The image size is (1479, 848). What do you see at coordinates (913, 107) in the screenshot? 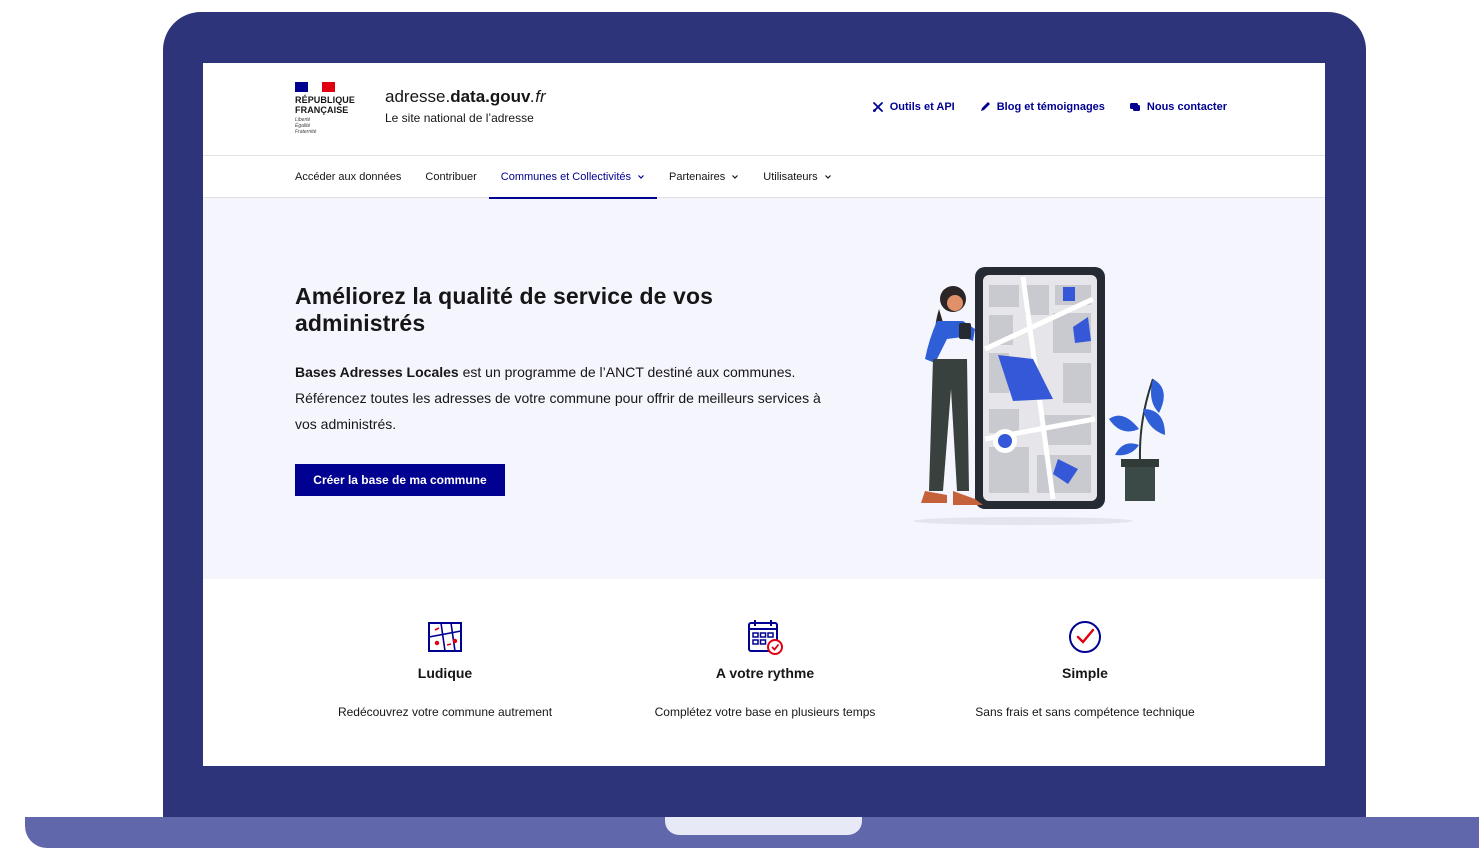
I see `tool-link-outils-api: Outils et API` at bounding box center [913, 107].